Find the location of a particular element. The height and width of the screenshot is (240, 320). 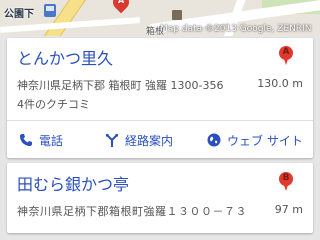

directions-button: 経路案内 is located at coordinates (139, 140).